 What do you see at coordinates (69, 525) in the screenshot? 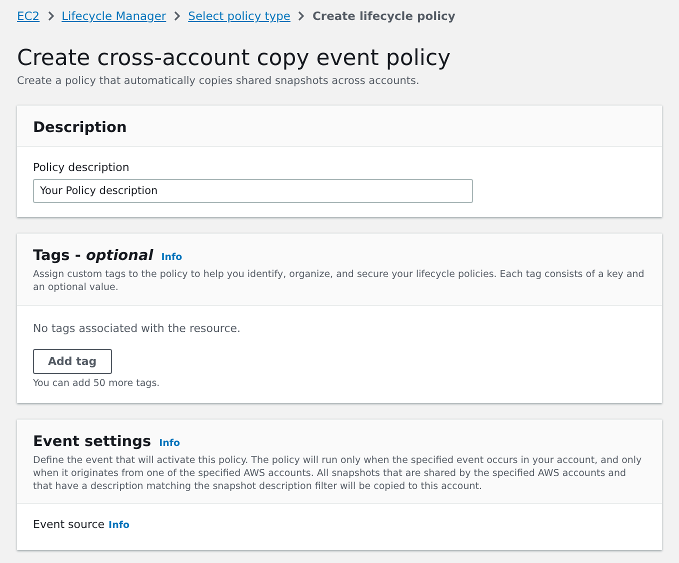
I see `field-label: Event source` at bounding box center [69, 525].